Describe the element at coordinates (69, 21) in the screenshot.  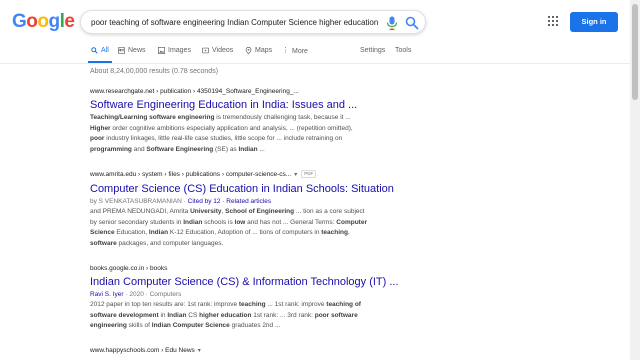
I see `logo-letter: e` at that location.